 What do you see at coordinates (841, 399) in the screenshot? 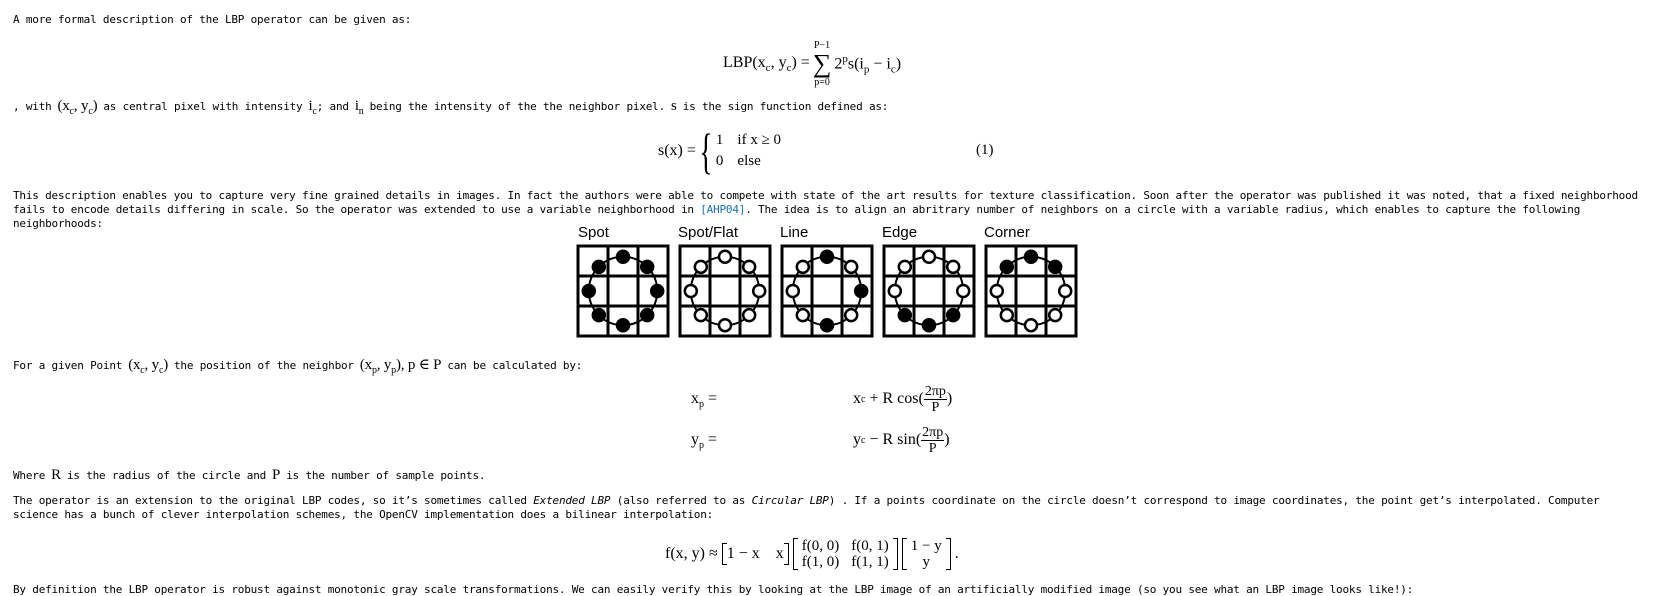
I see `xp-equation: xp = xc + R cos( 2πp P )` at bounding box center [841, 399].